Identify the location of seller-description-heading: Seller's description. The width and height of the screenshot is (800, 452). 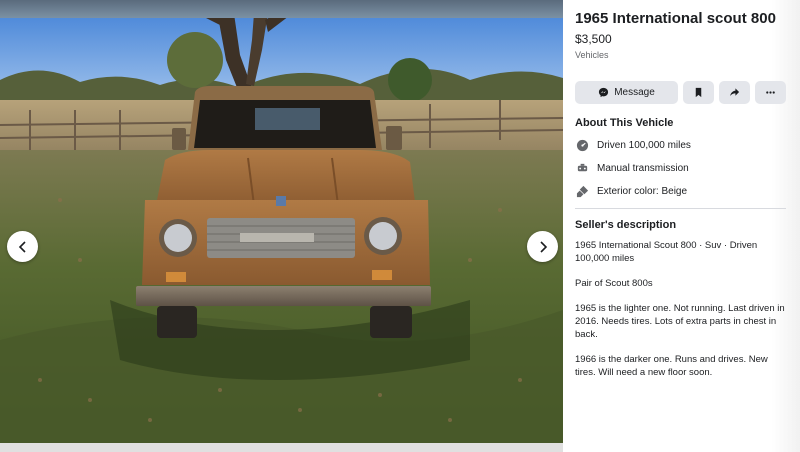
(626, 225).